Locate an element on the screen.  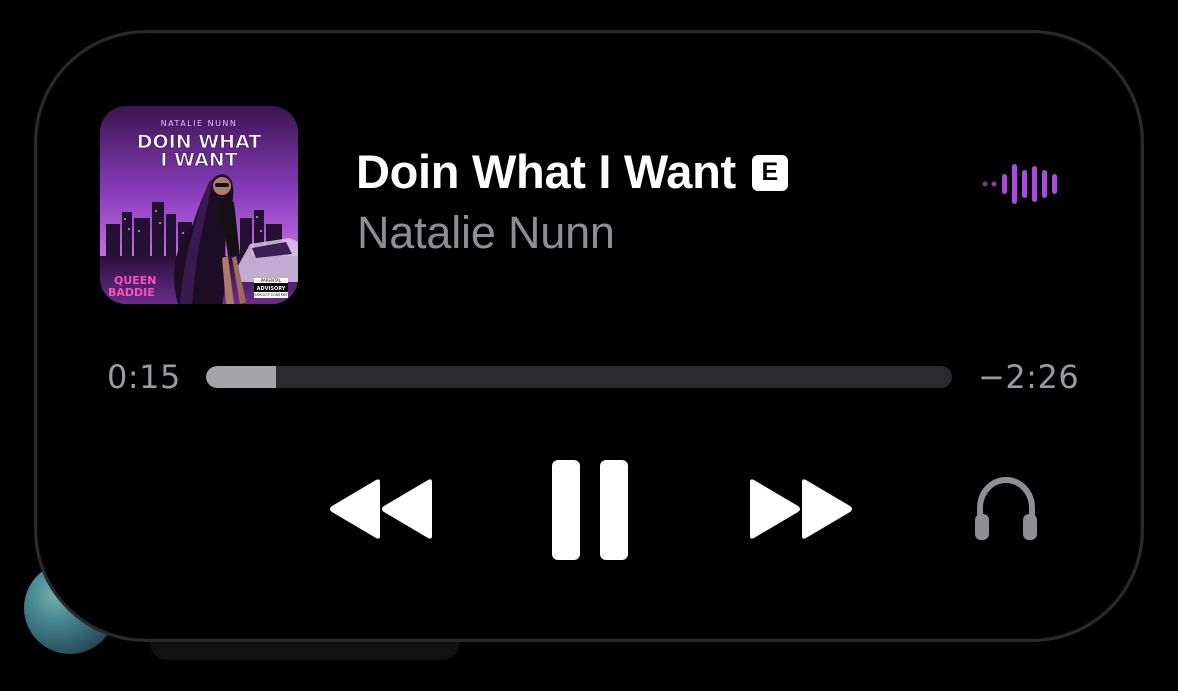
audio-waveform-icon is located at coordinates (1019, 184).